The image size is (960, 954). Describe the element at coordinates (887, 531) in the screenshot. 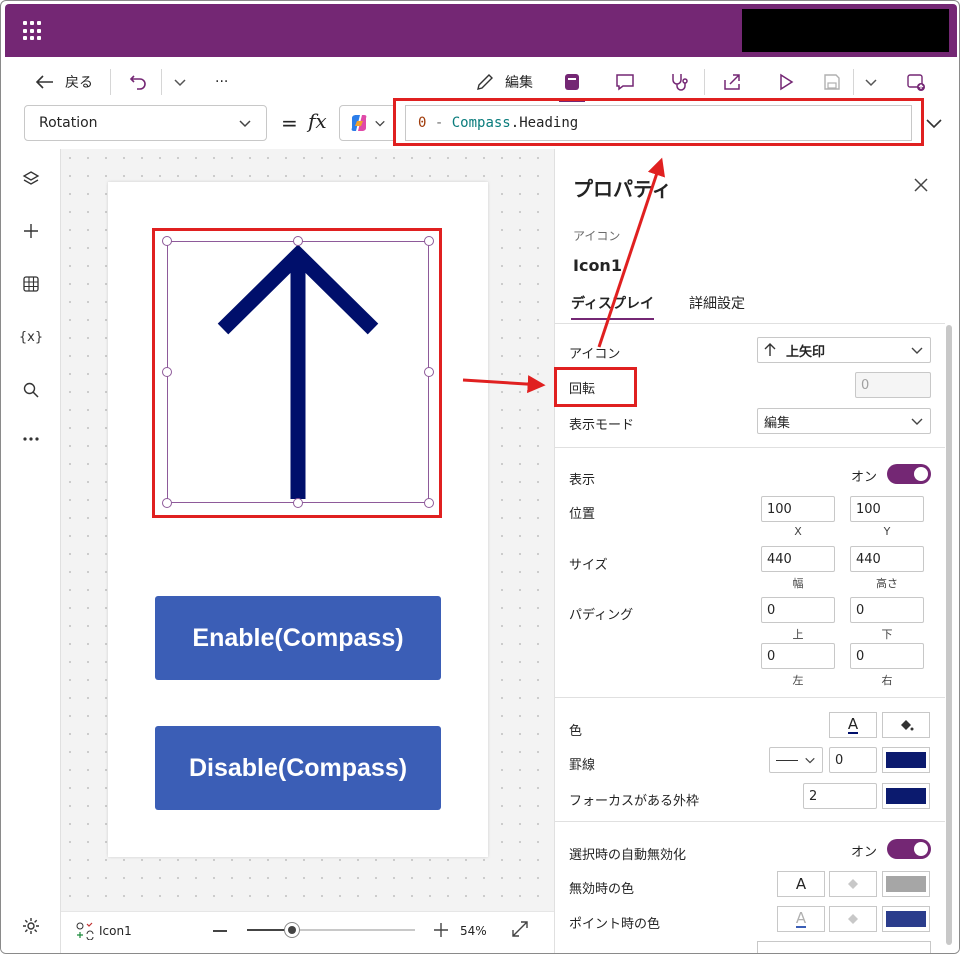

I see `position-y-caption: Y` at that location.